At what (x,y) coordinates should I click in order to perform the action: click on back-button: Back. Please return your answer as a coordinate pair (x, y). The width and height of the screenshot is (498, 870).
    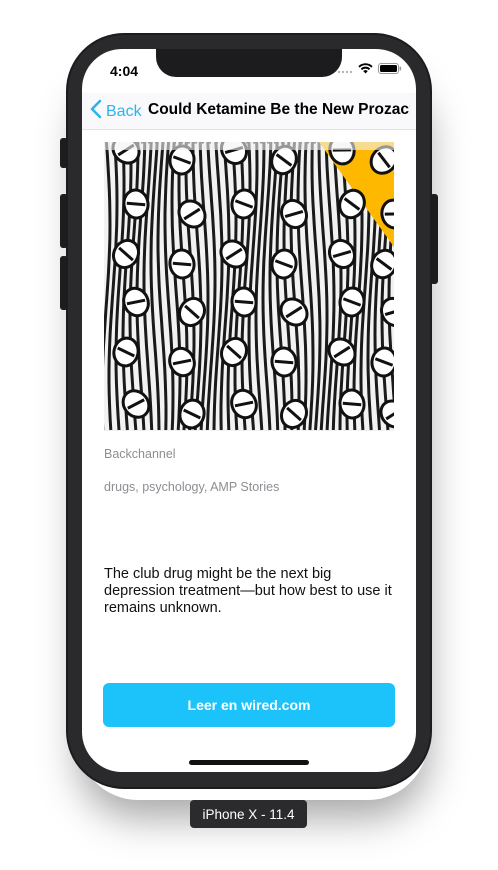
    Looking at the image, I should click on (116, 111).